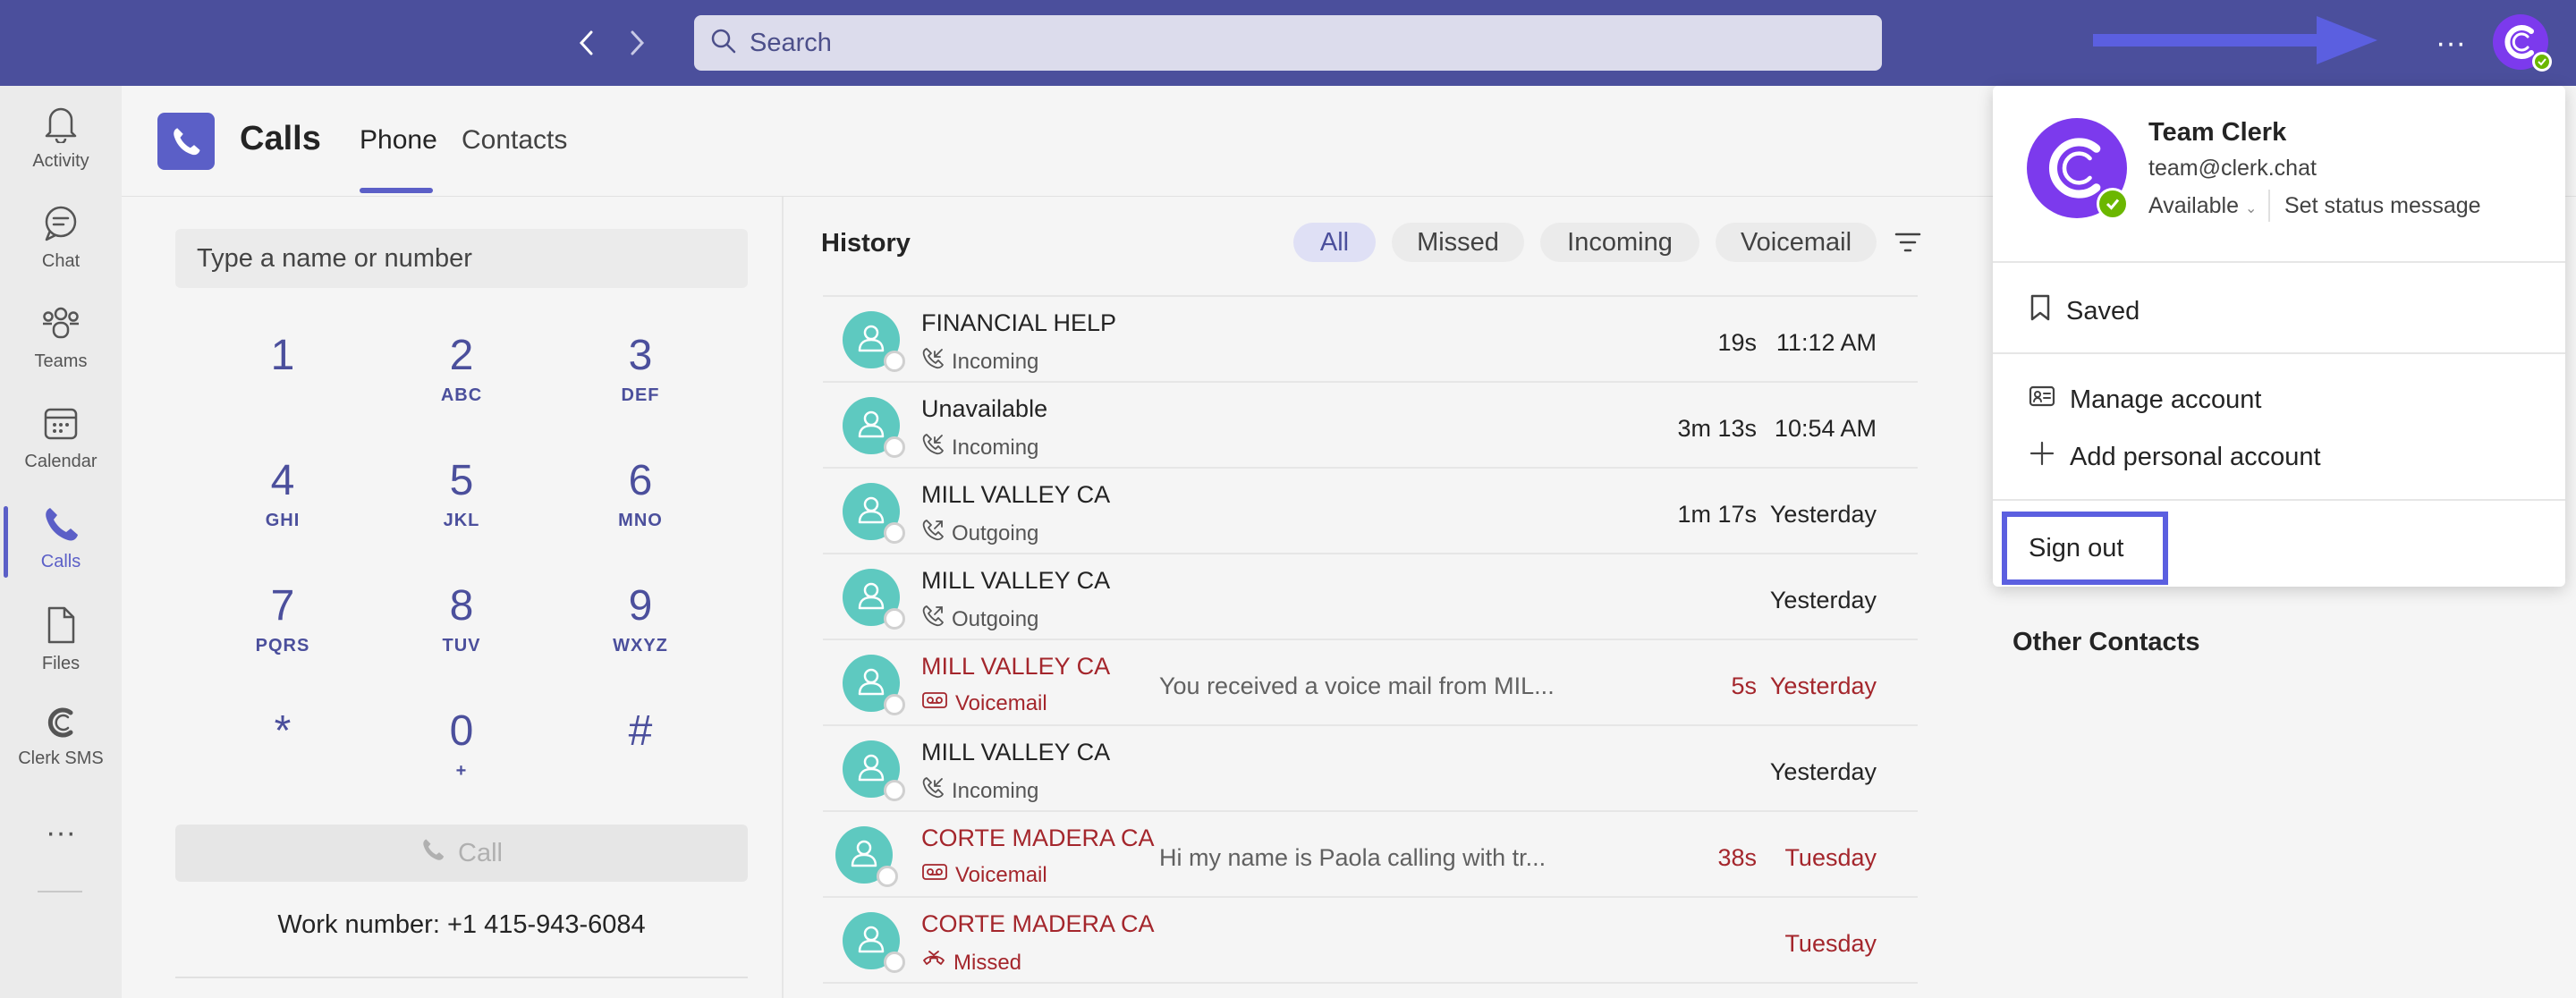 This screenshot has width=2576, height=998. What do you see at coordinates (461, 520) in the screenshot?
I see `dial-key-letters: JKL` at bounding box center [461, 520].